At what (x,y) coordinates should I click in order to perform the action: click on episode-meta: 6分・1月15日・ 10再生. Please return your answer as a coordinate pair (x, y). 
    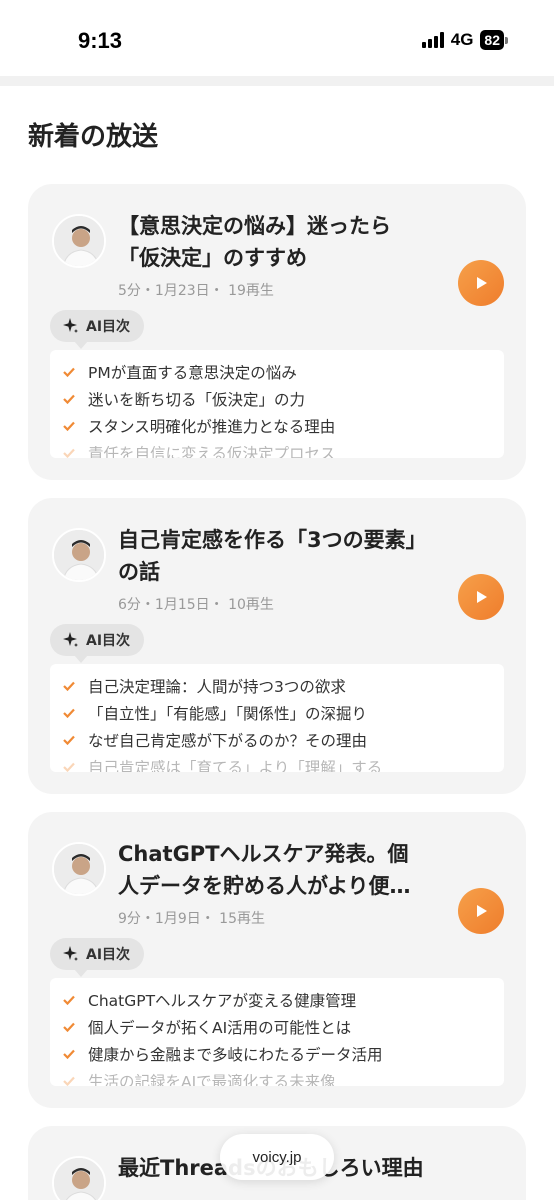
    Looking at the image, I should click on (196, 605).